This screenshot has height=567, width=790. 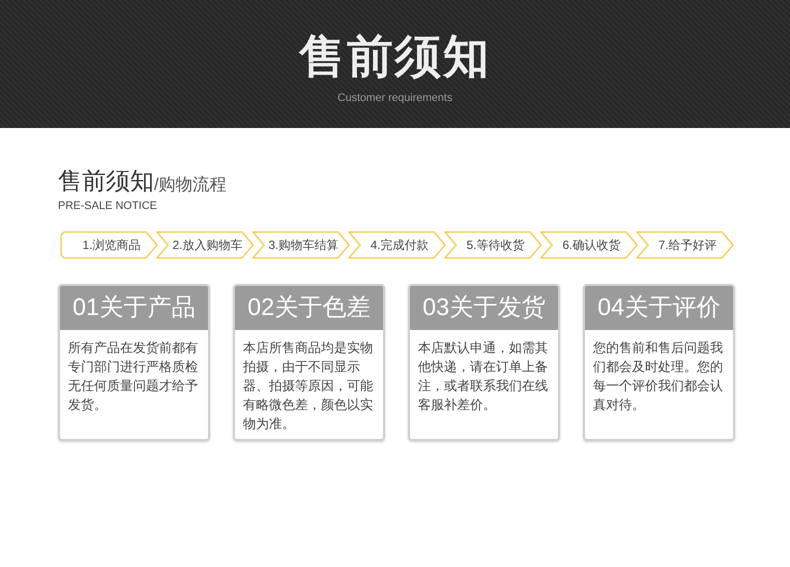 What do you see at coordinates (308, 385) in the screenshot?
I see `card-text: 本店所售商品均是实物拍摄，由于不同显示器、拍摄等原因，可能有略微色差，颜色以实物为准。` at bounding box center [308, 385].